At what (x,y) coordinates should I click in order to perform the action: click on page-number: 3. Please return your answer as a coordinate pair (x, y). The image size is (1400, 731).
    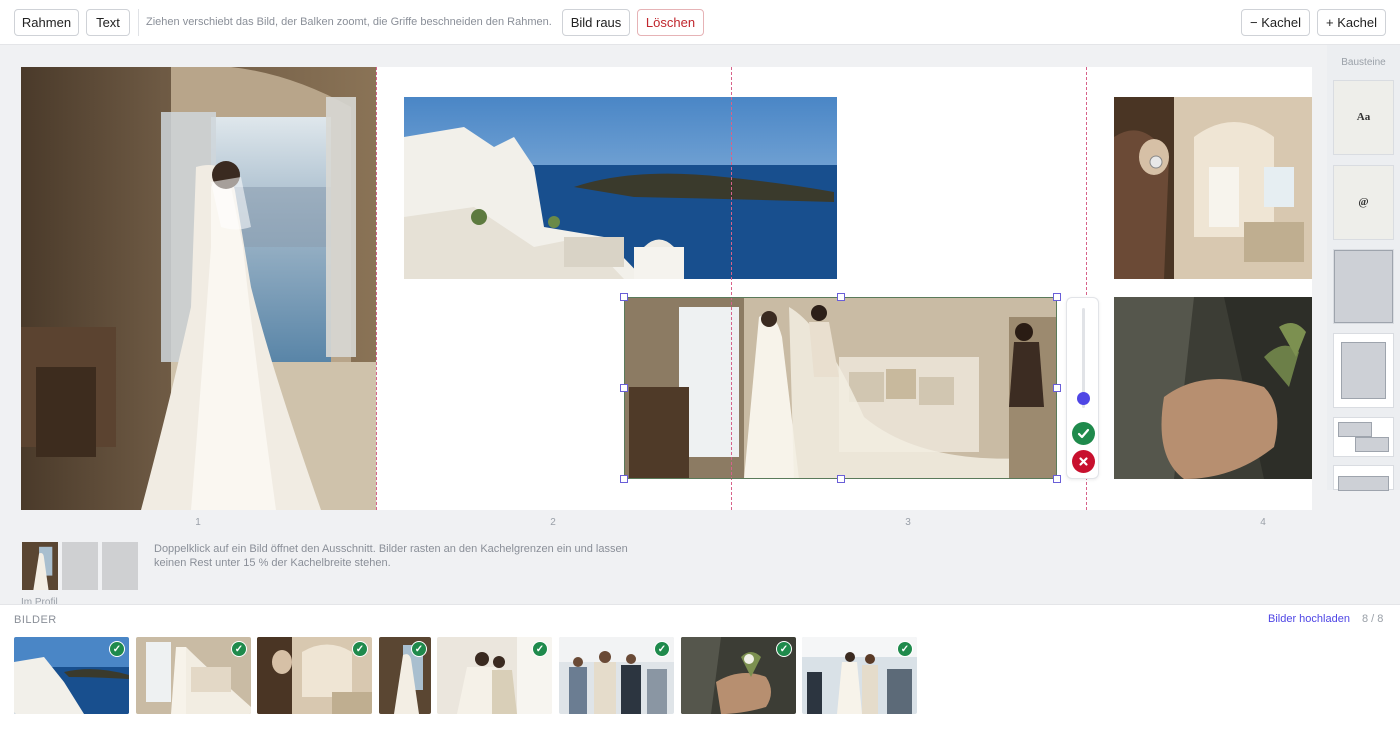
    Looking at the image, I should click on (908, 522).